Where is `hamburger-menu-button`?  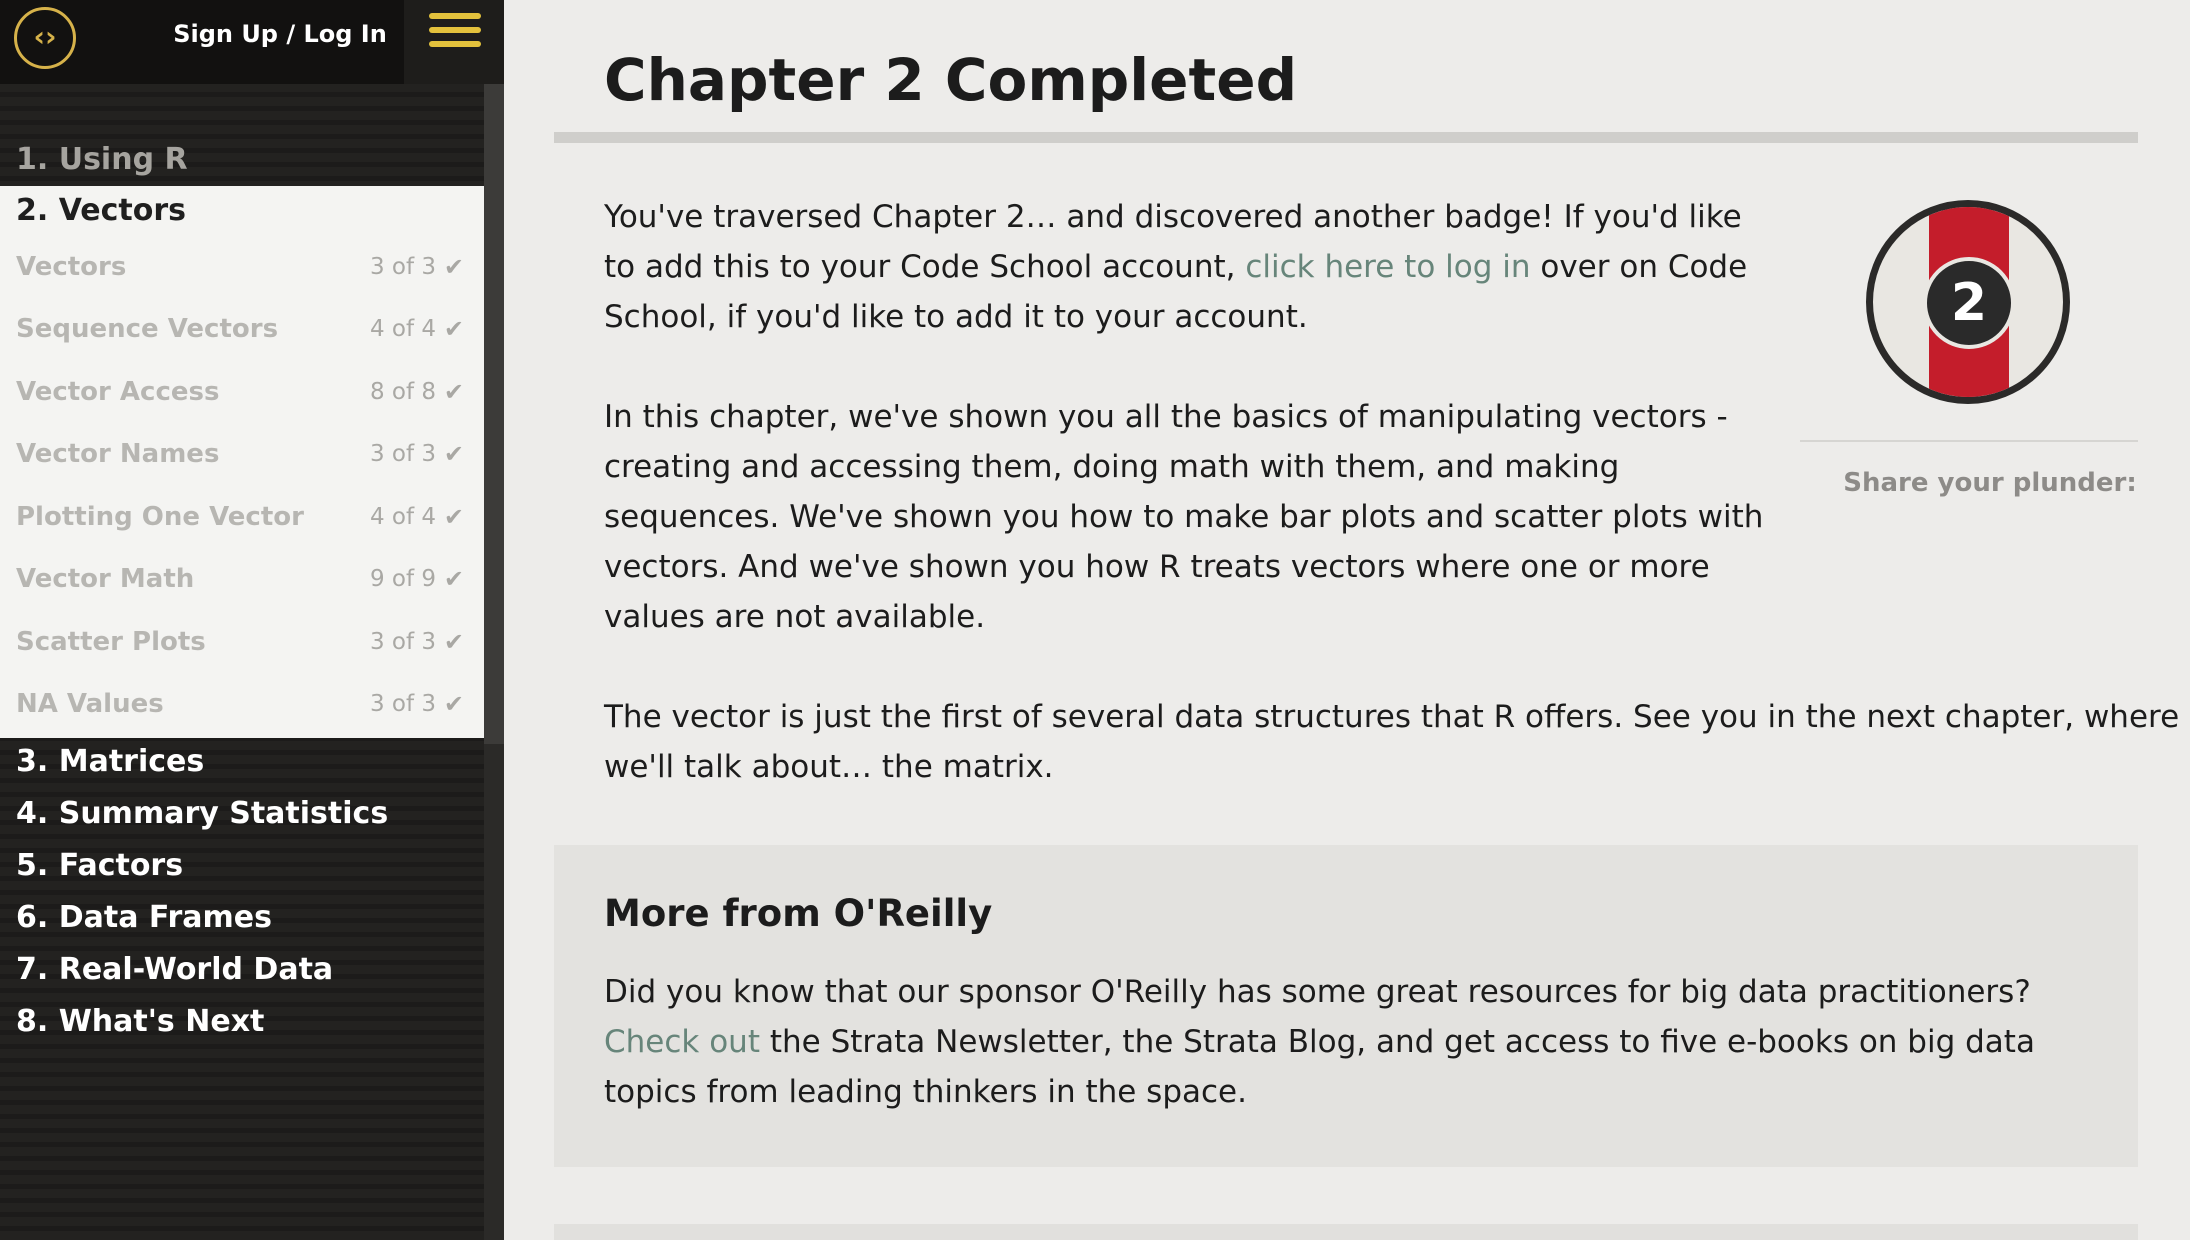
hamburger-menu-button is located at coordinates (454, 42).